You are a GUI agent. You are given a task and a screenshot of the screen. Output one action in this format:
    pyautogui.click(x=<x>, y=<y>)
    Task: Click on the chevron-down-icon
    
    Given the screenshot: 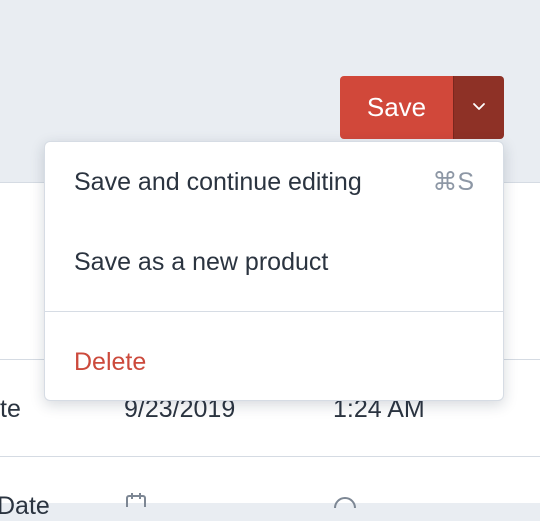 What is the action you would take?
    pyautogui.click(x=479, y=108)
    